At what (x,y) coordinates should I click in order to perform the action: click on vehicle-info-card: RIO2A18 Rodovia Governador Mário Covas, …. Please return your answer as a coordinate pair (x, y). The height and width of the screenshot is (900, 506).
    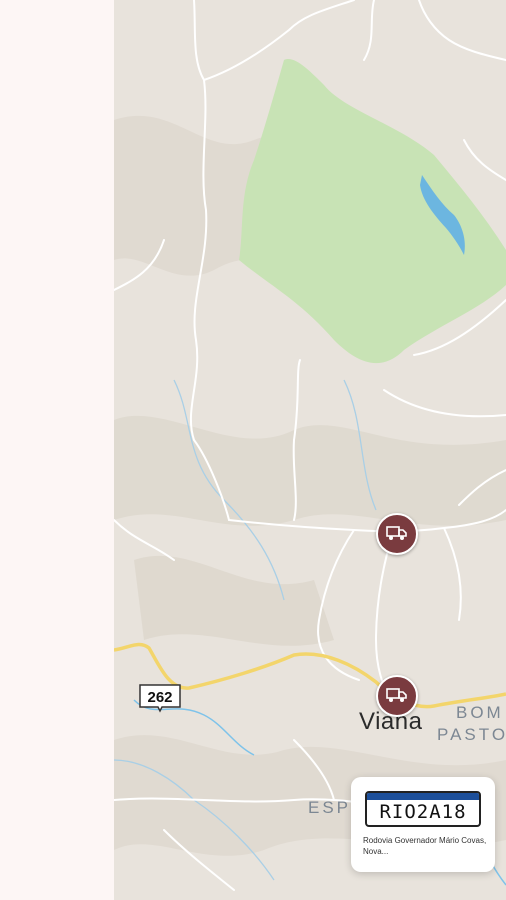
    Looking at the image, I should click on (423, 824).